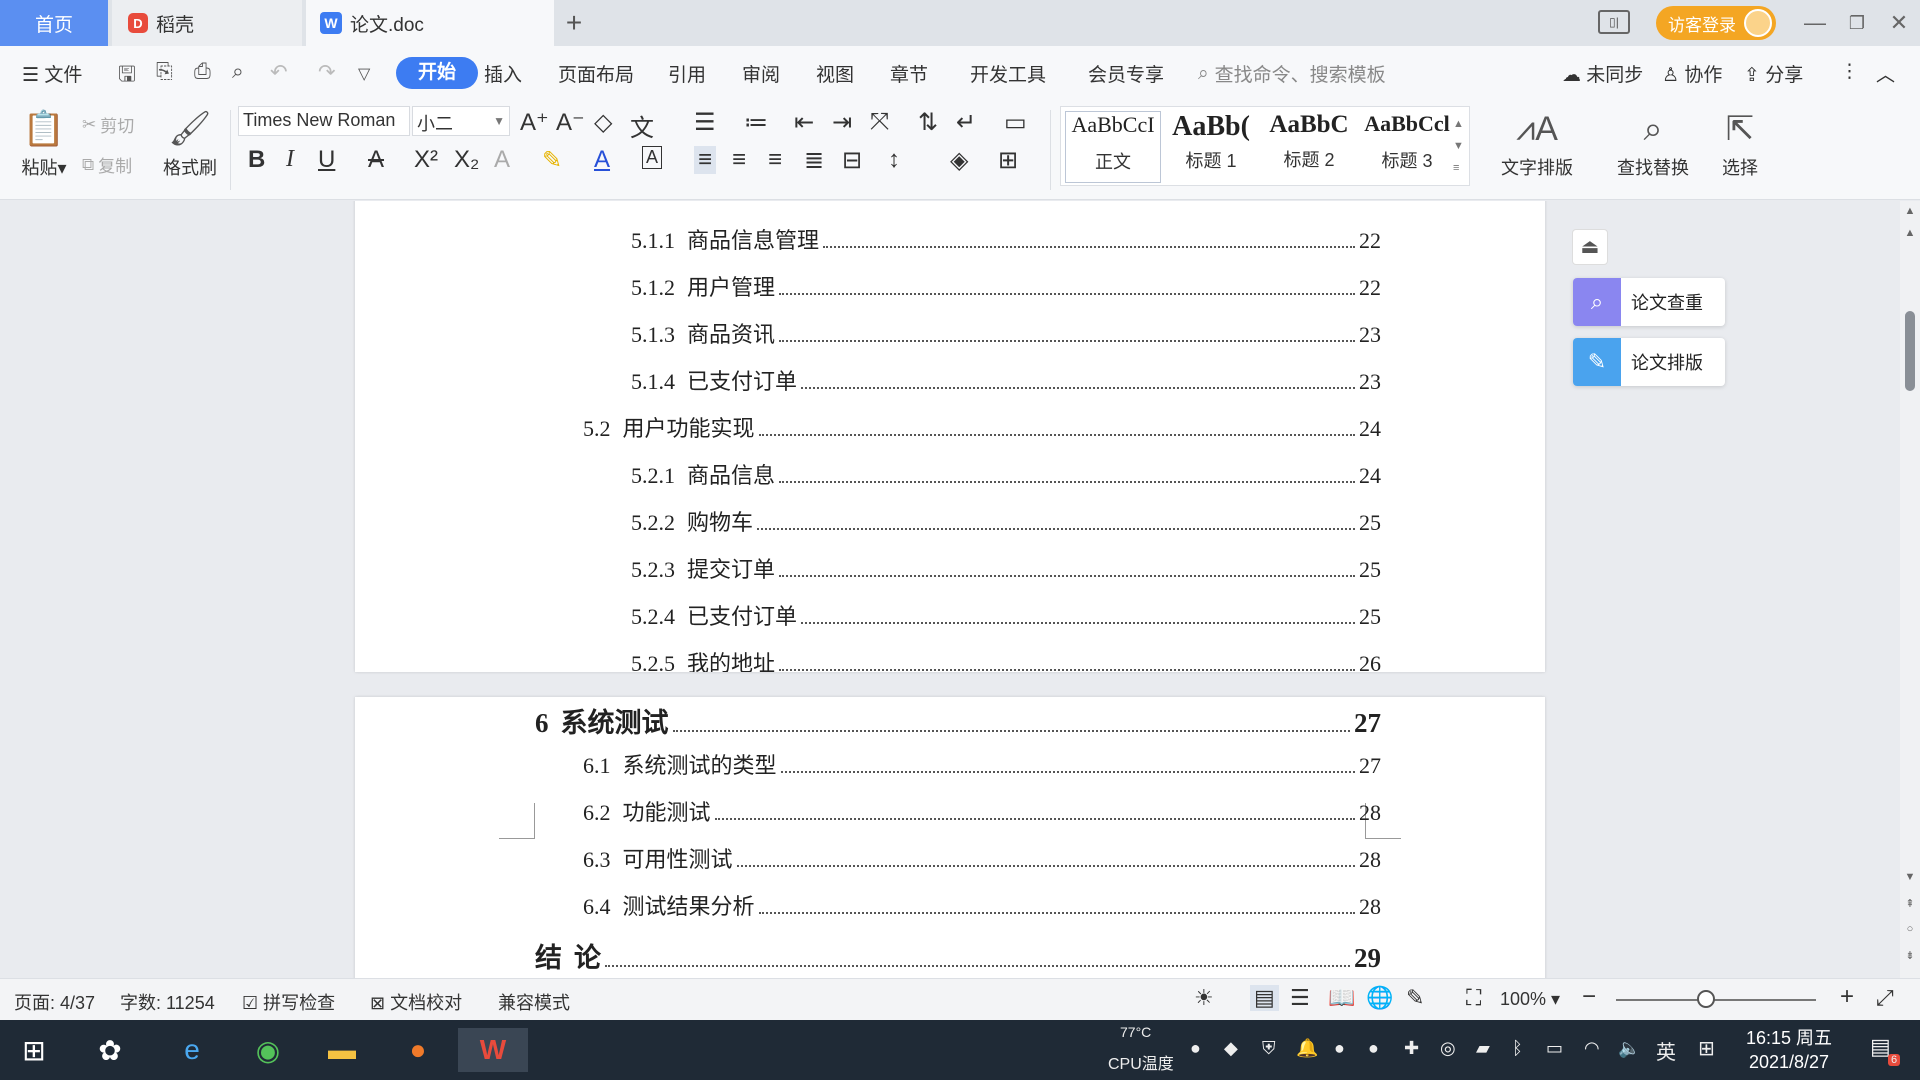 Image resolution: width=1920 pixels, height=1080 pixels. I want to click on customize-chevron-down-icon: ▽, so click(364, 74).